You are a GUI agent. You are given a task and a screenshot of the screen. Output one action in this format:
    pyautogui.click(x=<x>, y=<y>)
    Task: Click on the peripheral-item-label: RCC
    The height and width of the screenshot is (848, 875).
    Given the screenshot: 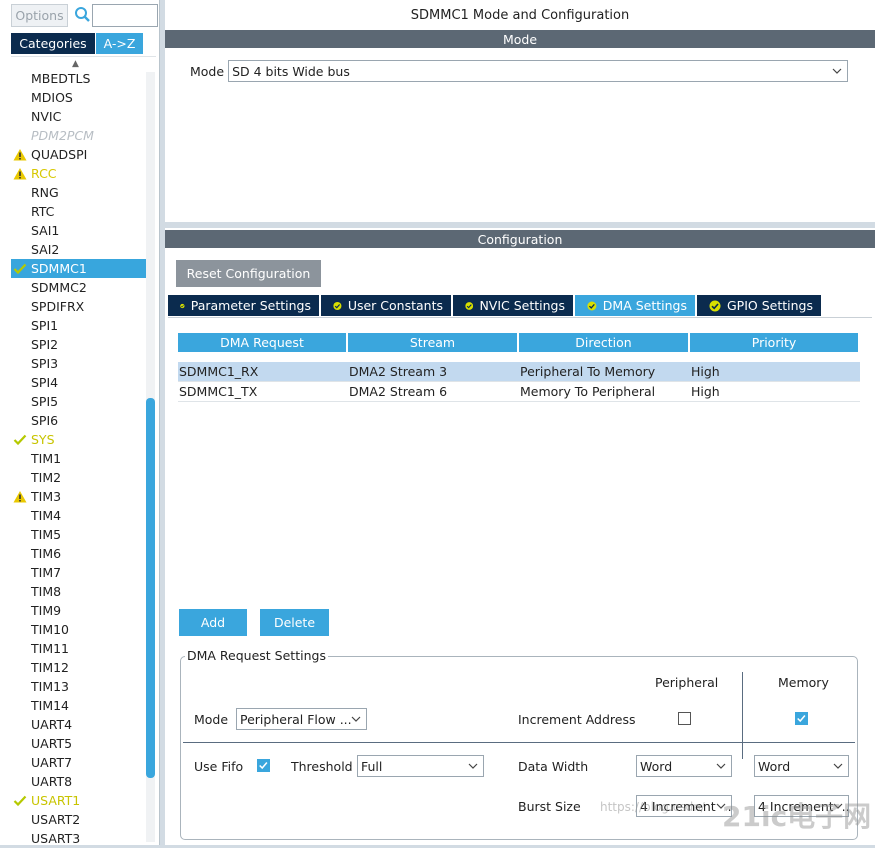 What is the action you would take?
    pyautogui.click(x=44, y=173)
    